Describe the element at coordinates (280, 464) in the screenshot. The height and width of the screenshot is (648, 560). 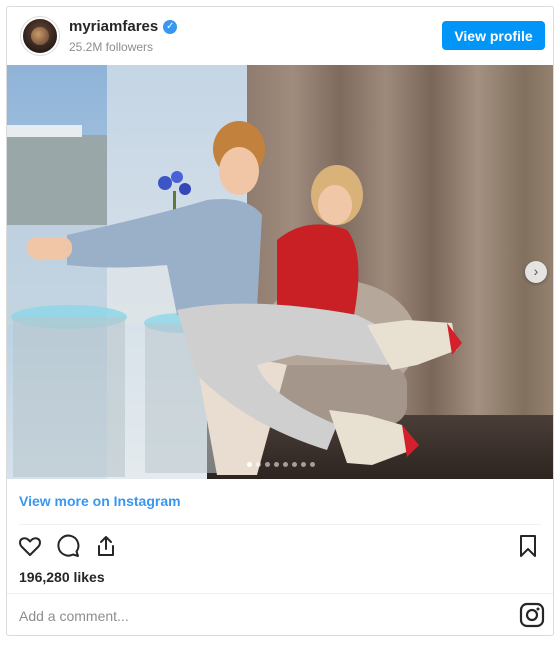
I see `carousel-indicator` at that location.